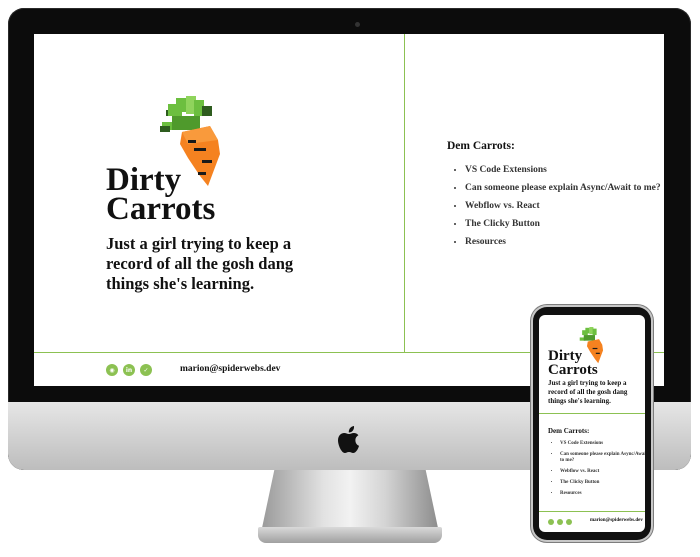 The image size is (700, 557). What do you see at coordinates (230, 369) in the screenshot?
I see `email-link: marion@spiderwebs.dev` at bounding box center [230, 369].